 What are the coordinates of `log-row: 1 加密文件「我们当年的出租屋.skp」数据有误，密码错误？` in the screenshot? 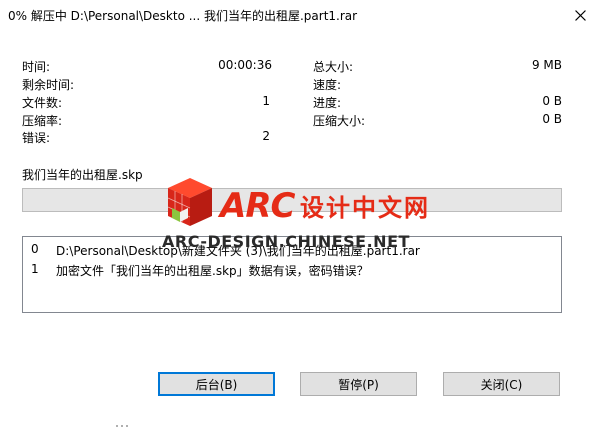 It's located at (292, 269).